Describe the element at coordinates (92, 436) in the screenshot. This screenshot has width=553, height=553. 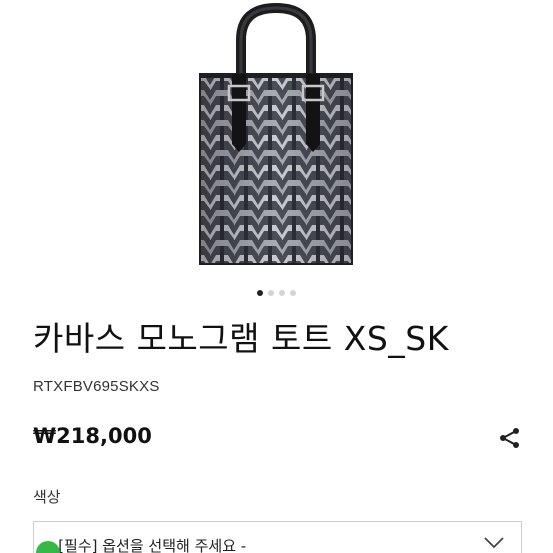
I see `product-price: ₩218,000` at that location.